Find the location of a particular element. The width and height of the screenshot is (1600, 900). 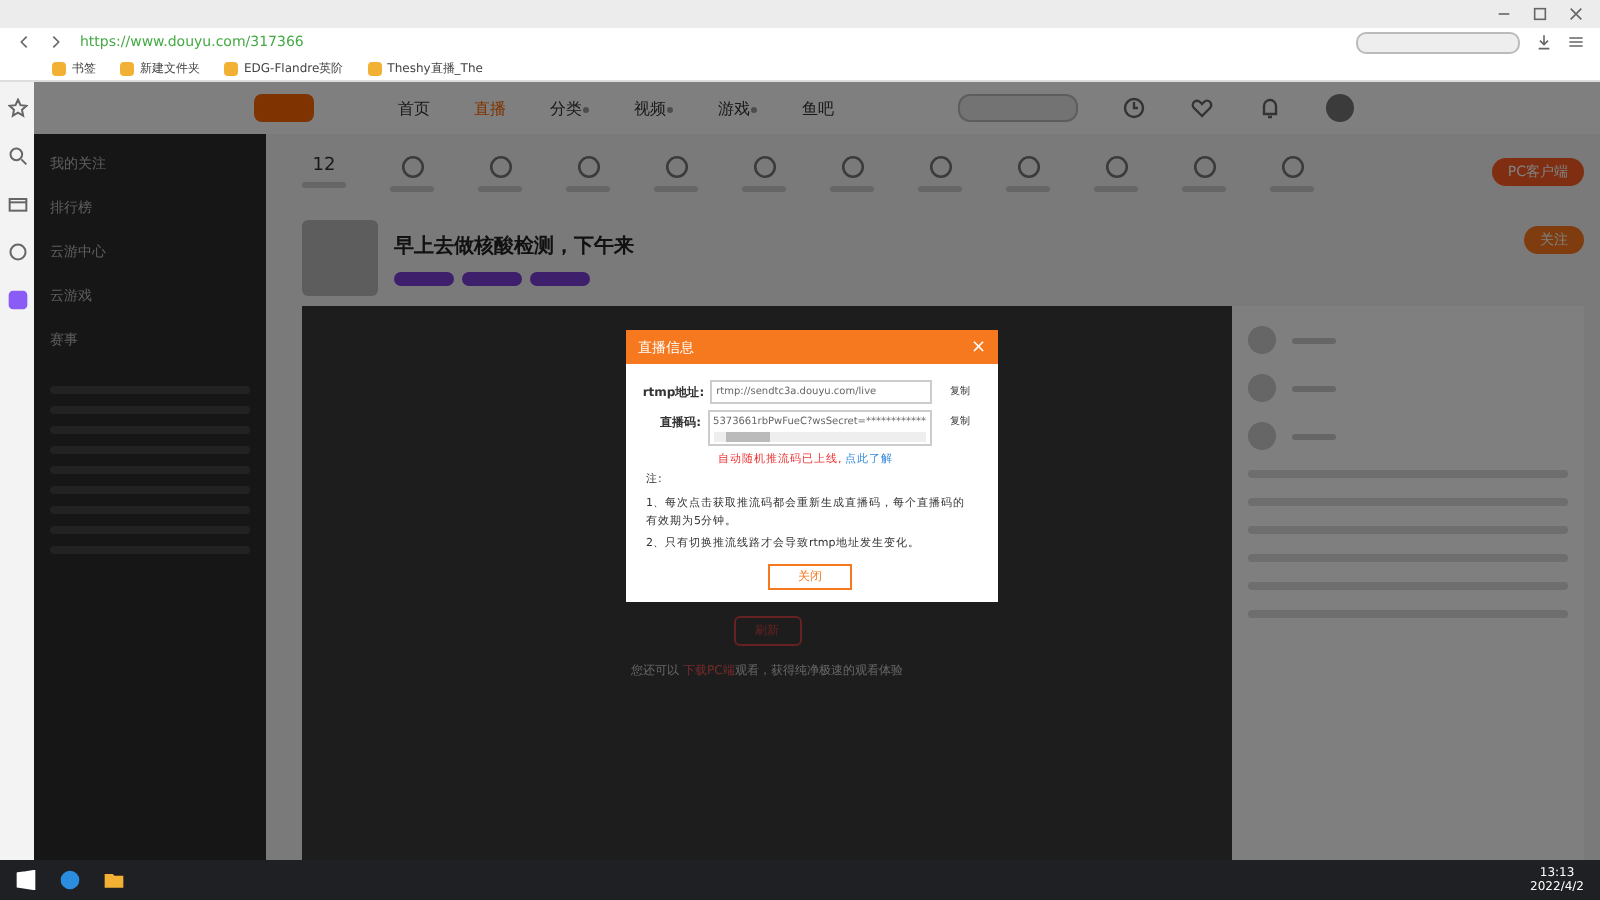

history-icon is located at coordinates (1134, 108).